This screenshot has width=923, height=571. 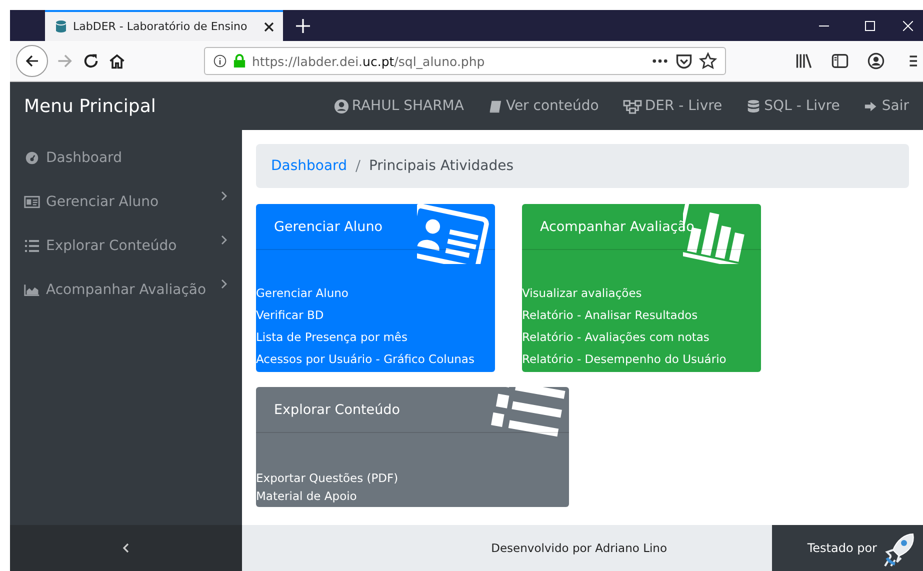 What do you see at coordinates (684, 61) in the screenshot?
I see `pocket-icon` at bounding box center [684, 61].